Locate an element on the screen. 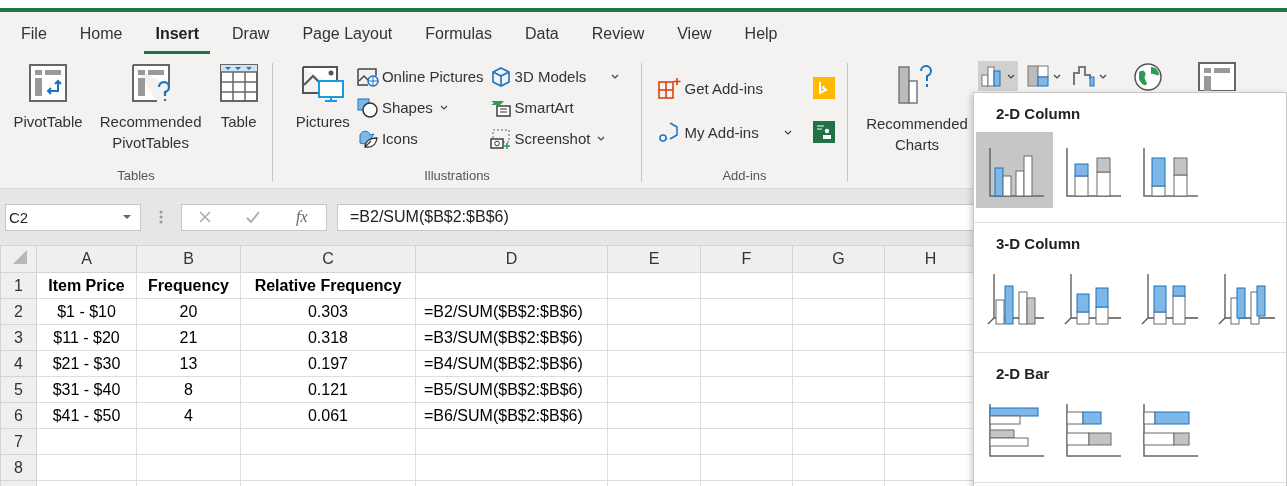 This screenshot has width=1287, height=486. shapes-icon is located at coordinates (367, 107).